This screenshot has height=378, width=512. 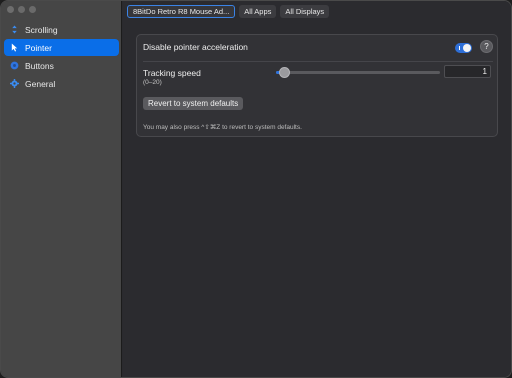 I want to click on revert-defaults-button: Revert to system defaults, so click(x=193, y=103).